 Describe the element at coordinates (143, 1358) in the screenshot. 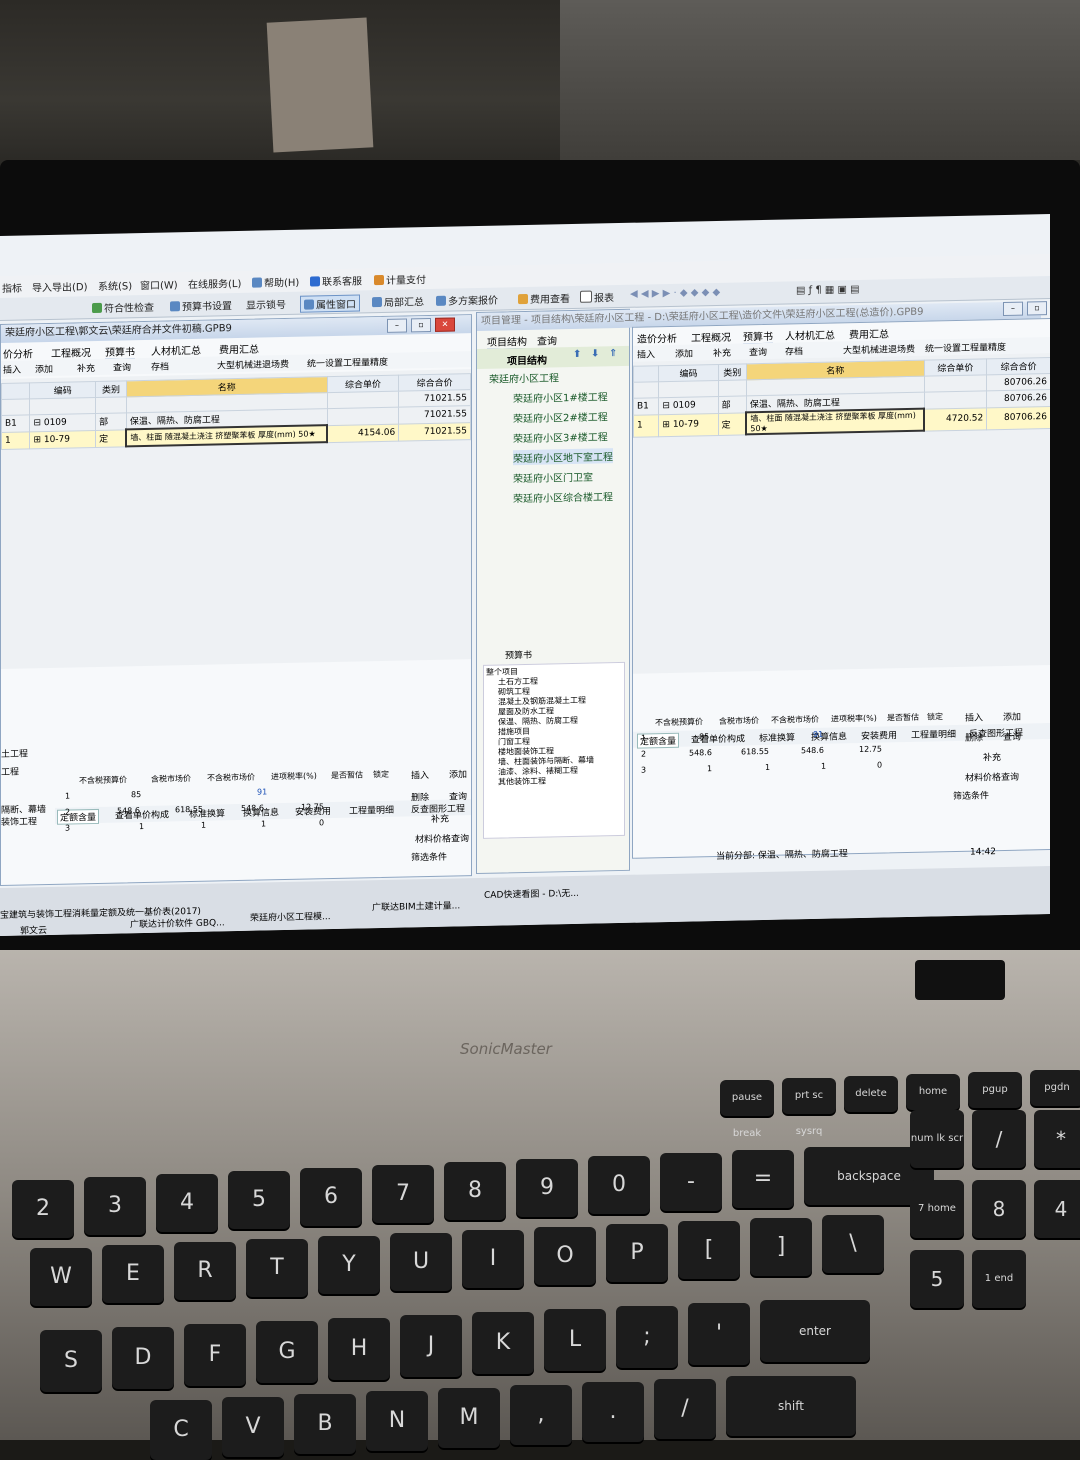

I see `key-D: D` at that location.